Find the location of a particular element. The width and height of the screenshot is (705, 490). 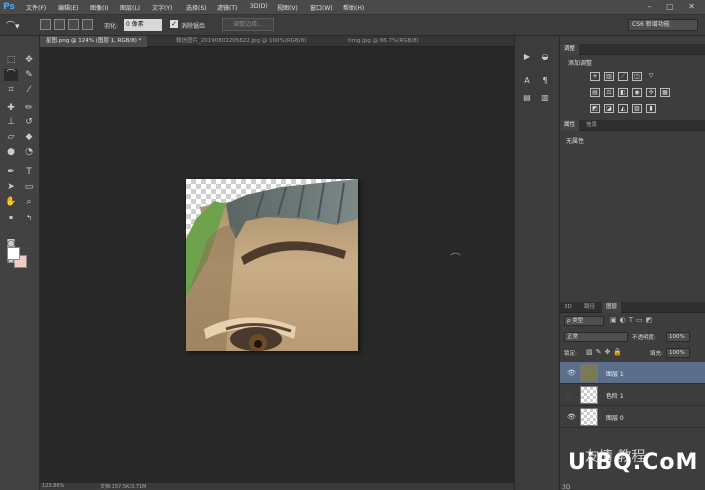

lasso-cursor-icon: ⌒ is located at coordinates (455, 258).